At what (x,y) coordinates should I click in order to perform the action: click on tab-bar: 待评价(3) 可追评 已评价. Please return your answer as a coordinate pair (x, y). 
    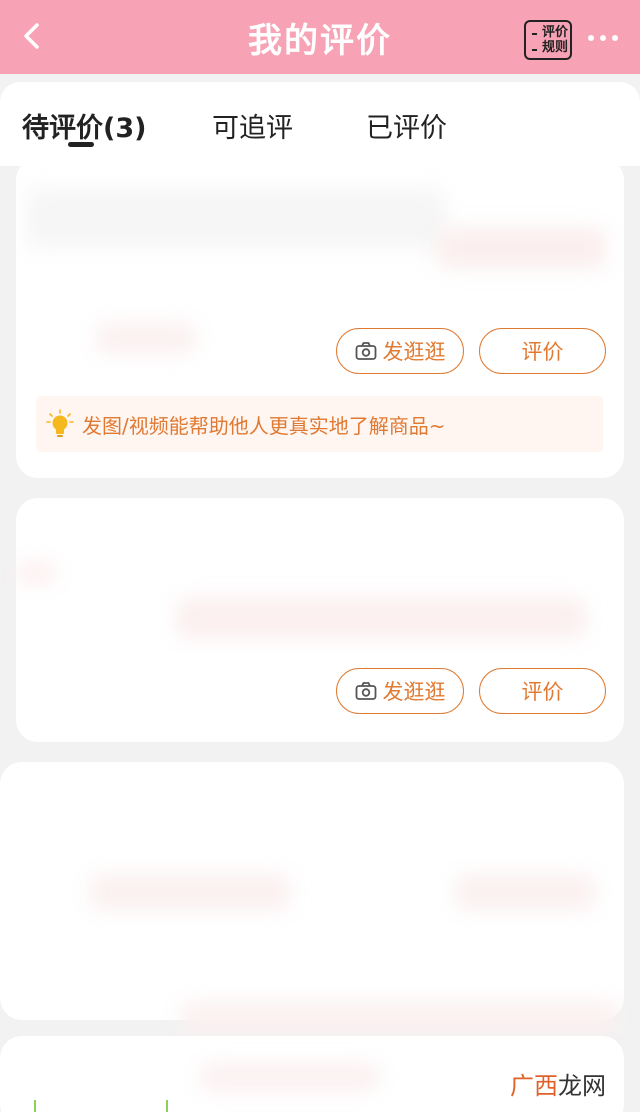
    Looking at the image, I should click on (320, 124).